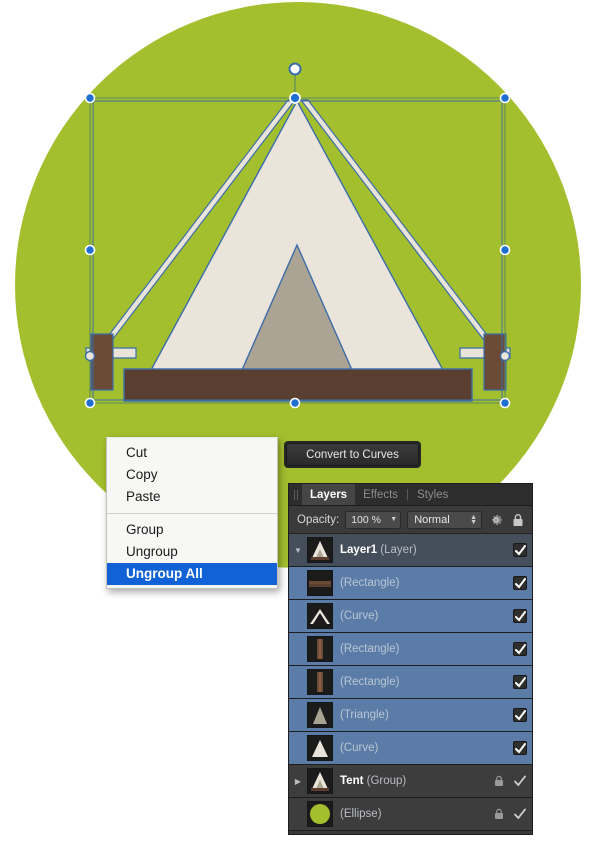 The width and height of the screenshot is (600, 852). I want to click on context-menu: Cut Copy Paste Group Ungroup Ungroup All, so click(192, 513).